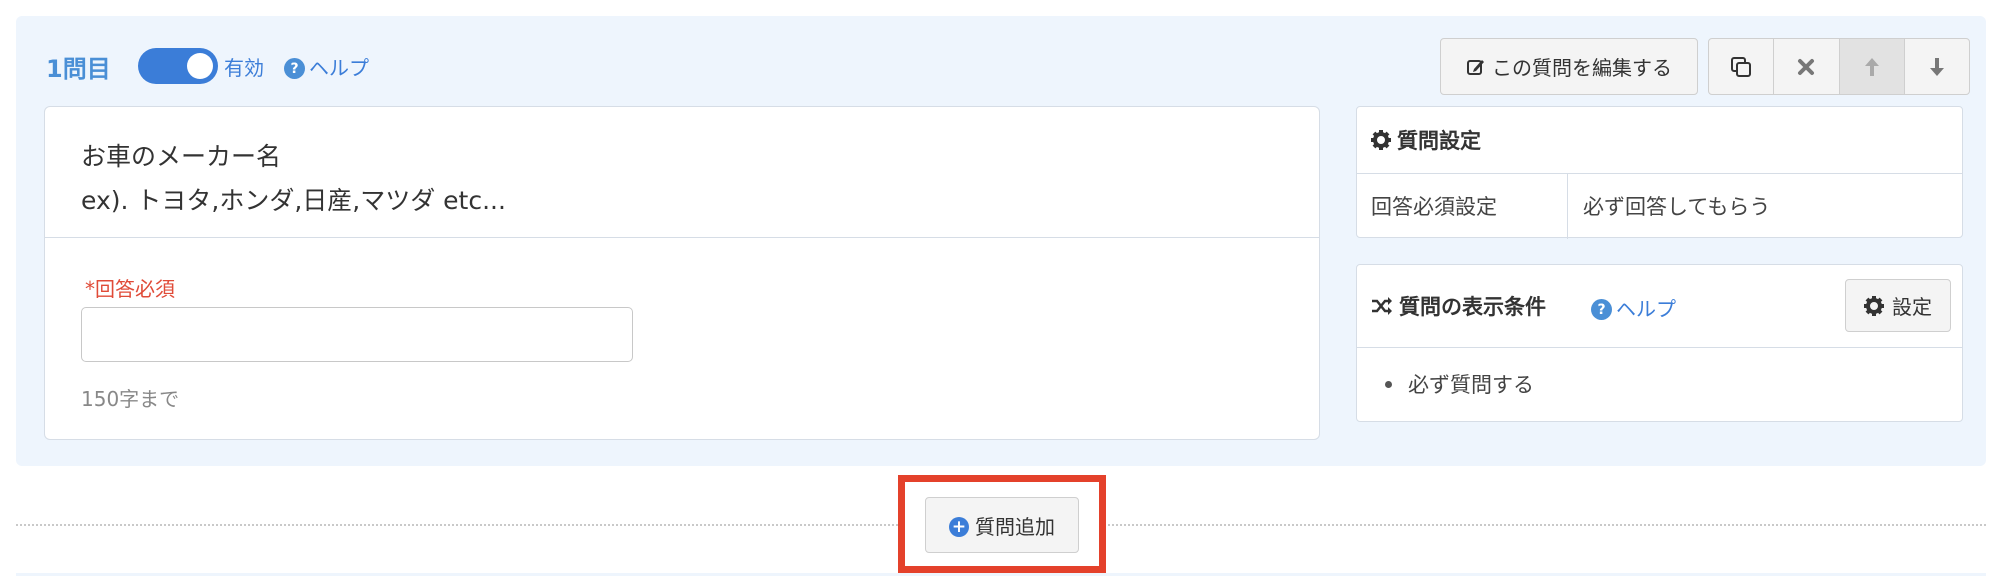 The image size is (2004, 576). I want to click on copy-button, so click(1742, 66).